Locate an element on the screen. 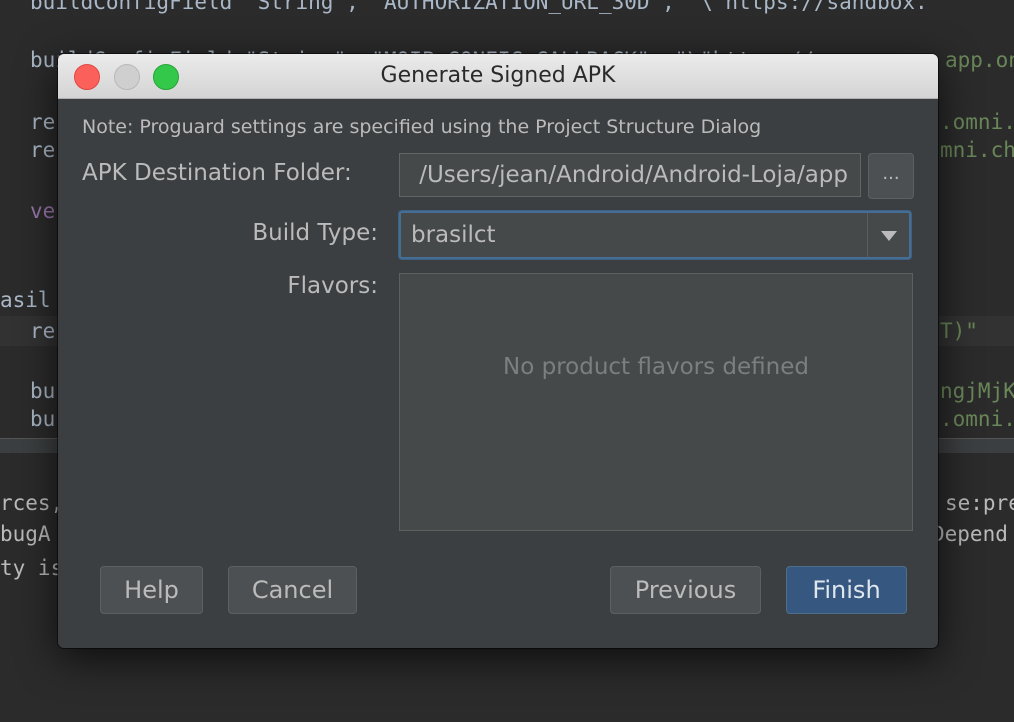  destination-folder-label: APK Destination Folder: is located at coordinates (217, 173).